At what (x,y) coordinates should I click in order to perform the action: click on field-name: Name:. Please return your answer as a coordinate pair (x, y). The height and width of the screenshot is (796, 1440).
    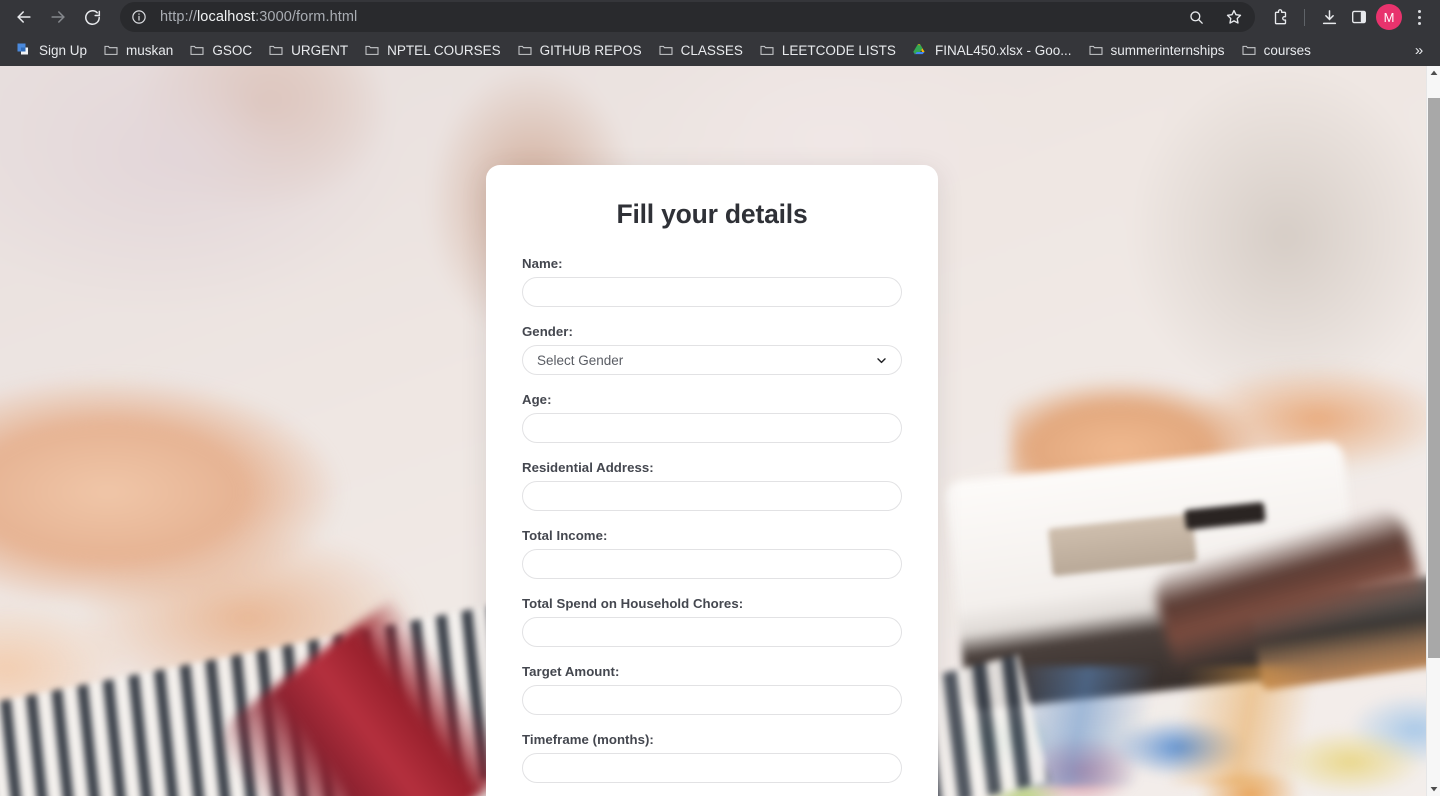
    Looking at the image, I should click on (712, 281).